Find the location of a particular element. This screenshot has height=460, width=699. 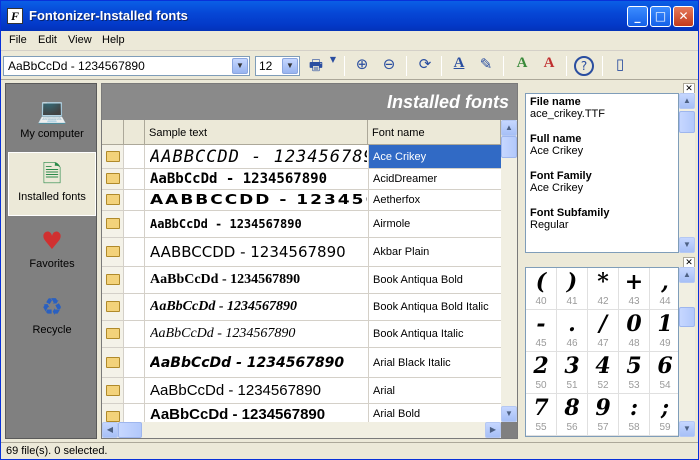

exit-icon: ▯ is located at coordinates (620, 66).